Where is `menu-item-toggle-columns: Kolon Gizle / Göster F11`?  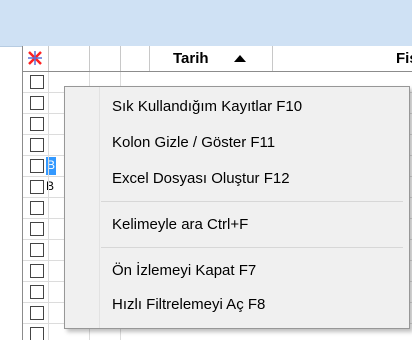
menu-item-toggle-columns: Kolon Gizle / Göster F11 is located at coordinates (193, 143).